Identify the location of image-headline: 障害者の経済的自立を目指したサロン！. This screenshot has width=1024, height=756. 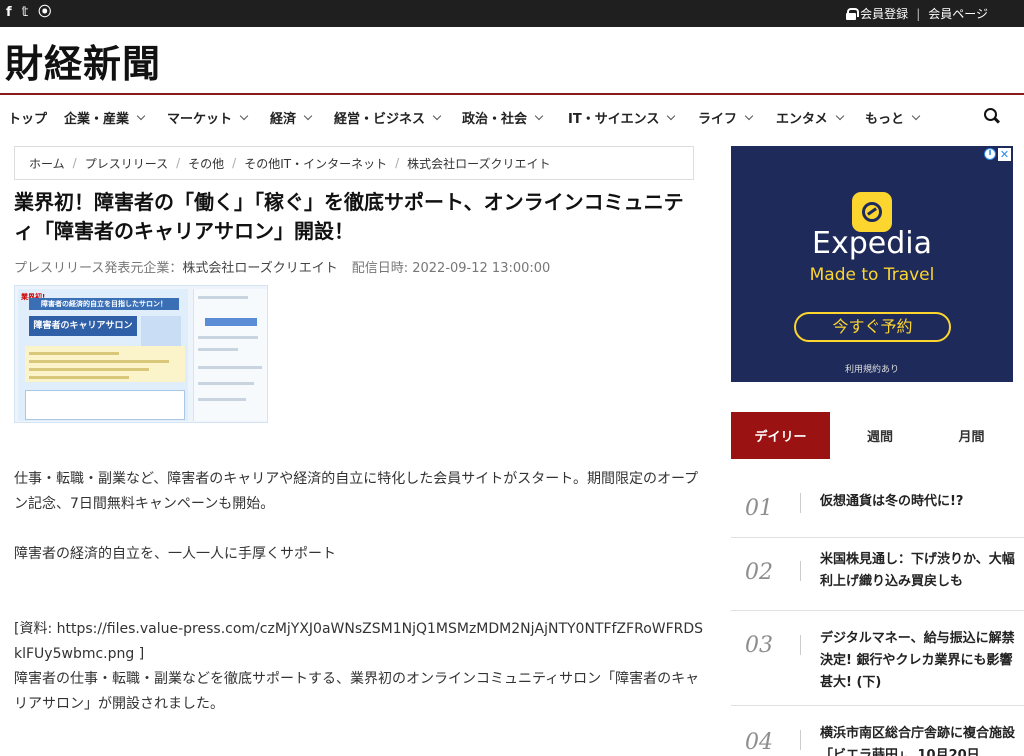
(104, 304).